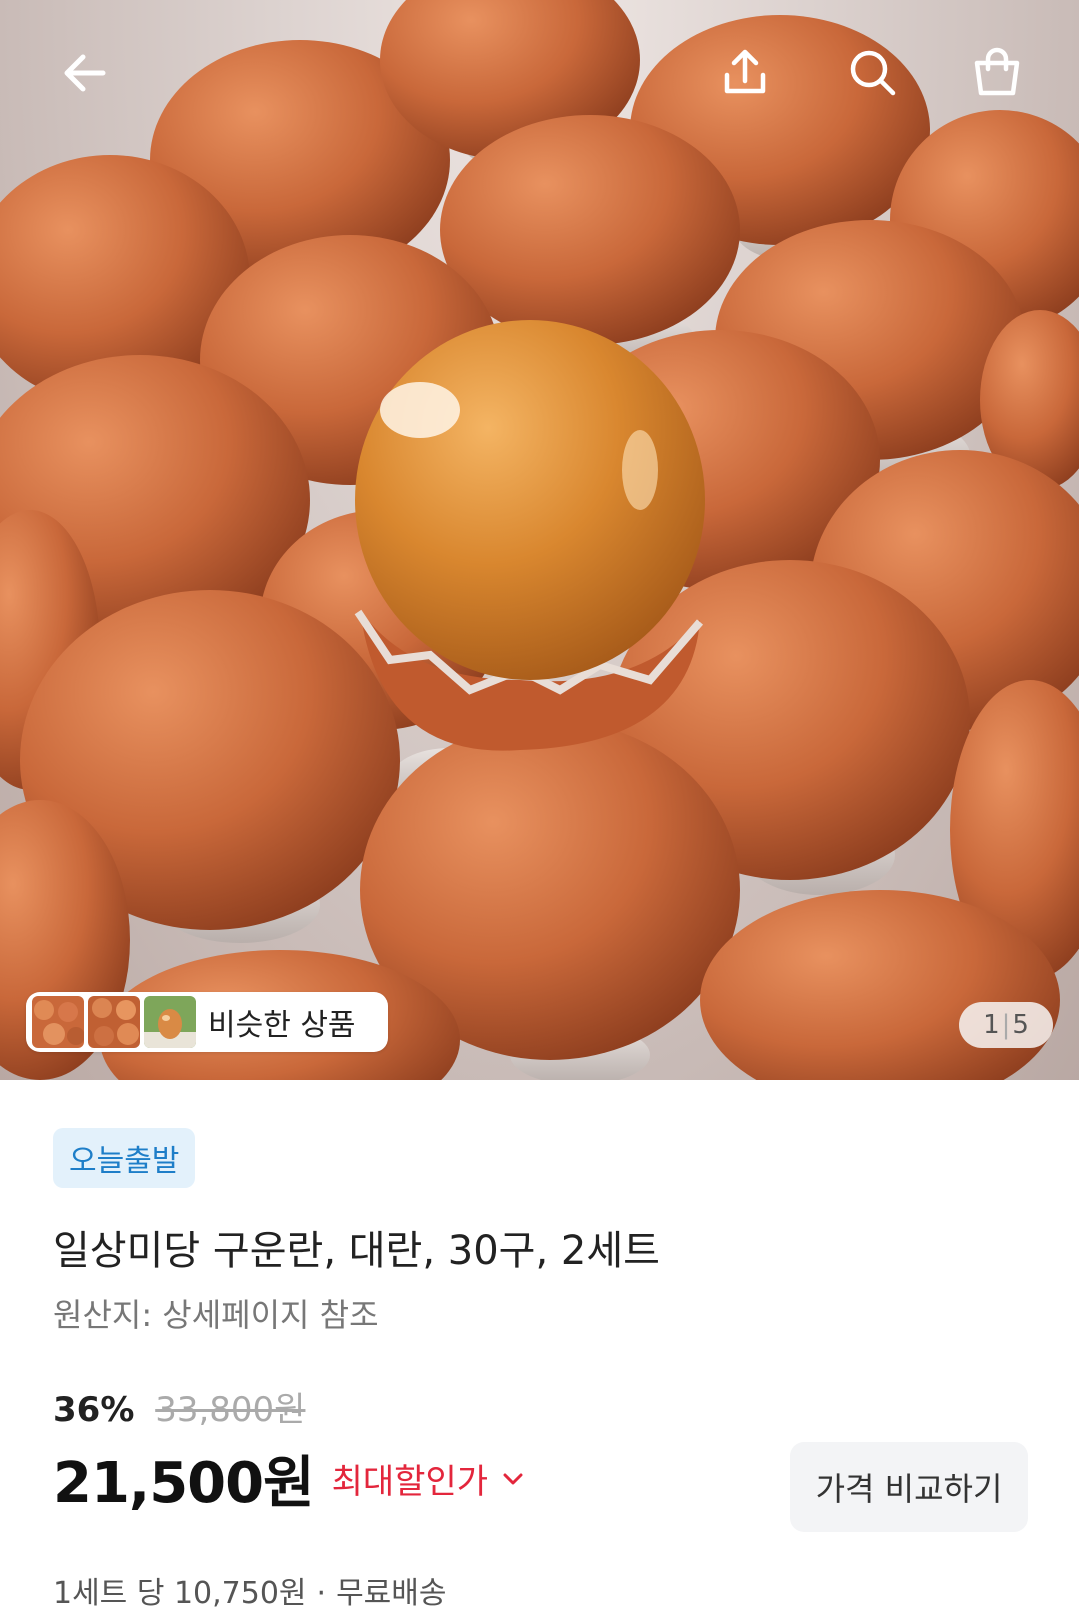 Image resolution: width=1079 pixels, height=1619 pixels. I want to click on search-icon, so click(873, 73).